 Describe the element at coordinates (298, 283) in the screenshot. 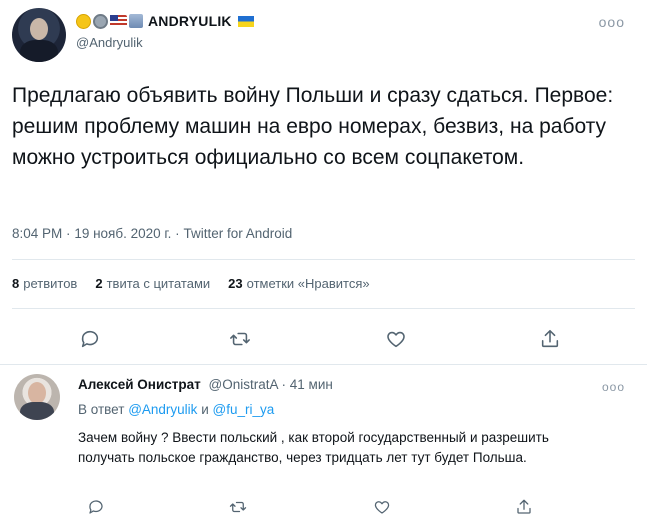

I see `likes-stat: 23 отметки «Нравится»` at that location.